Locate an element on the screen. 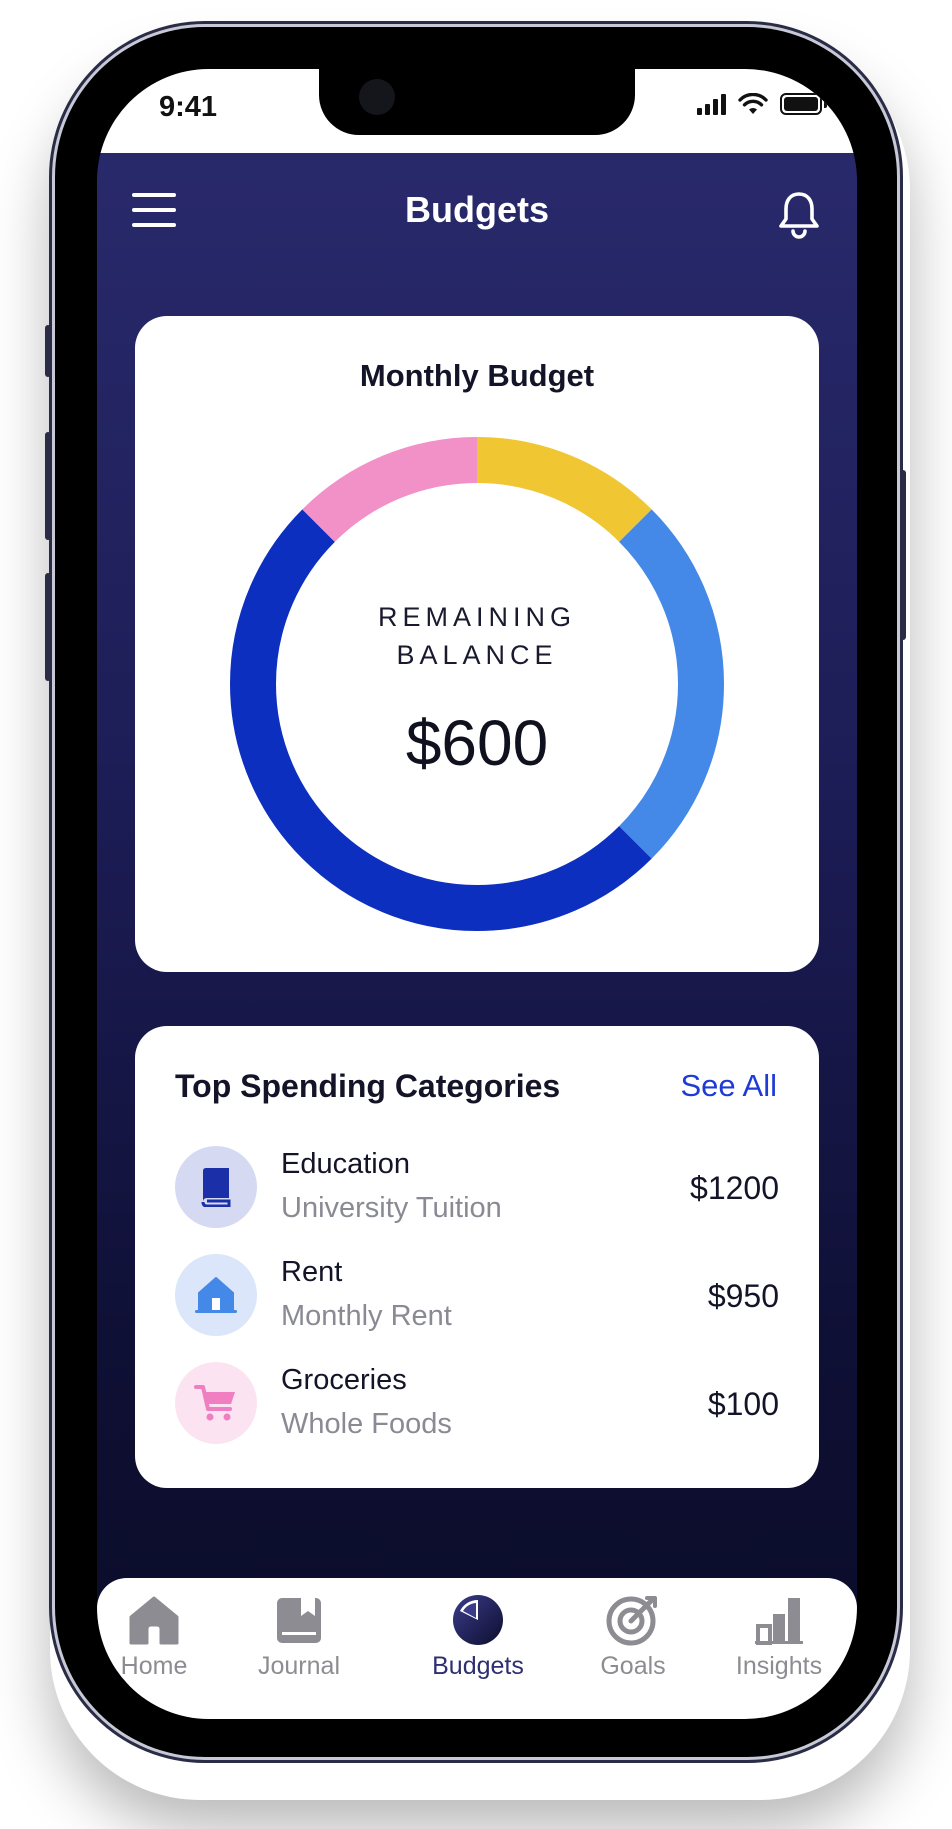  remaining-label-line2: BALANCE is located at coordinates (477, 655).